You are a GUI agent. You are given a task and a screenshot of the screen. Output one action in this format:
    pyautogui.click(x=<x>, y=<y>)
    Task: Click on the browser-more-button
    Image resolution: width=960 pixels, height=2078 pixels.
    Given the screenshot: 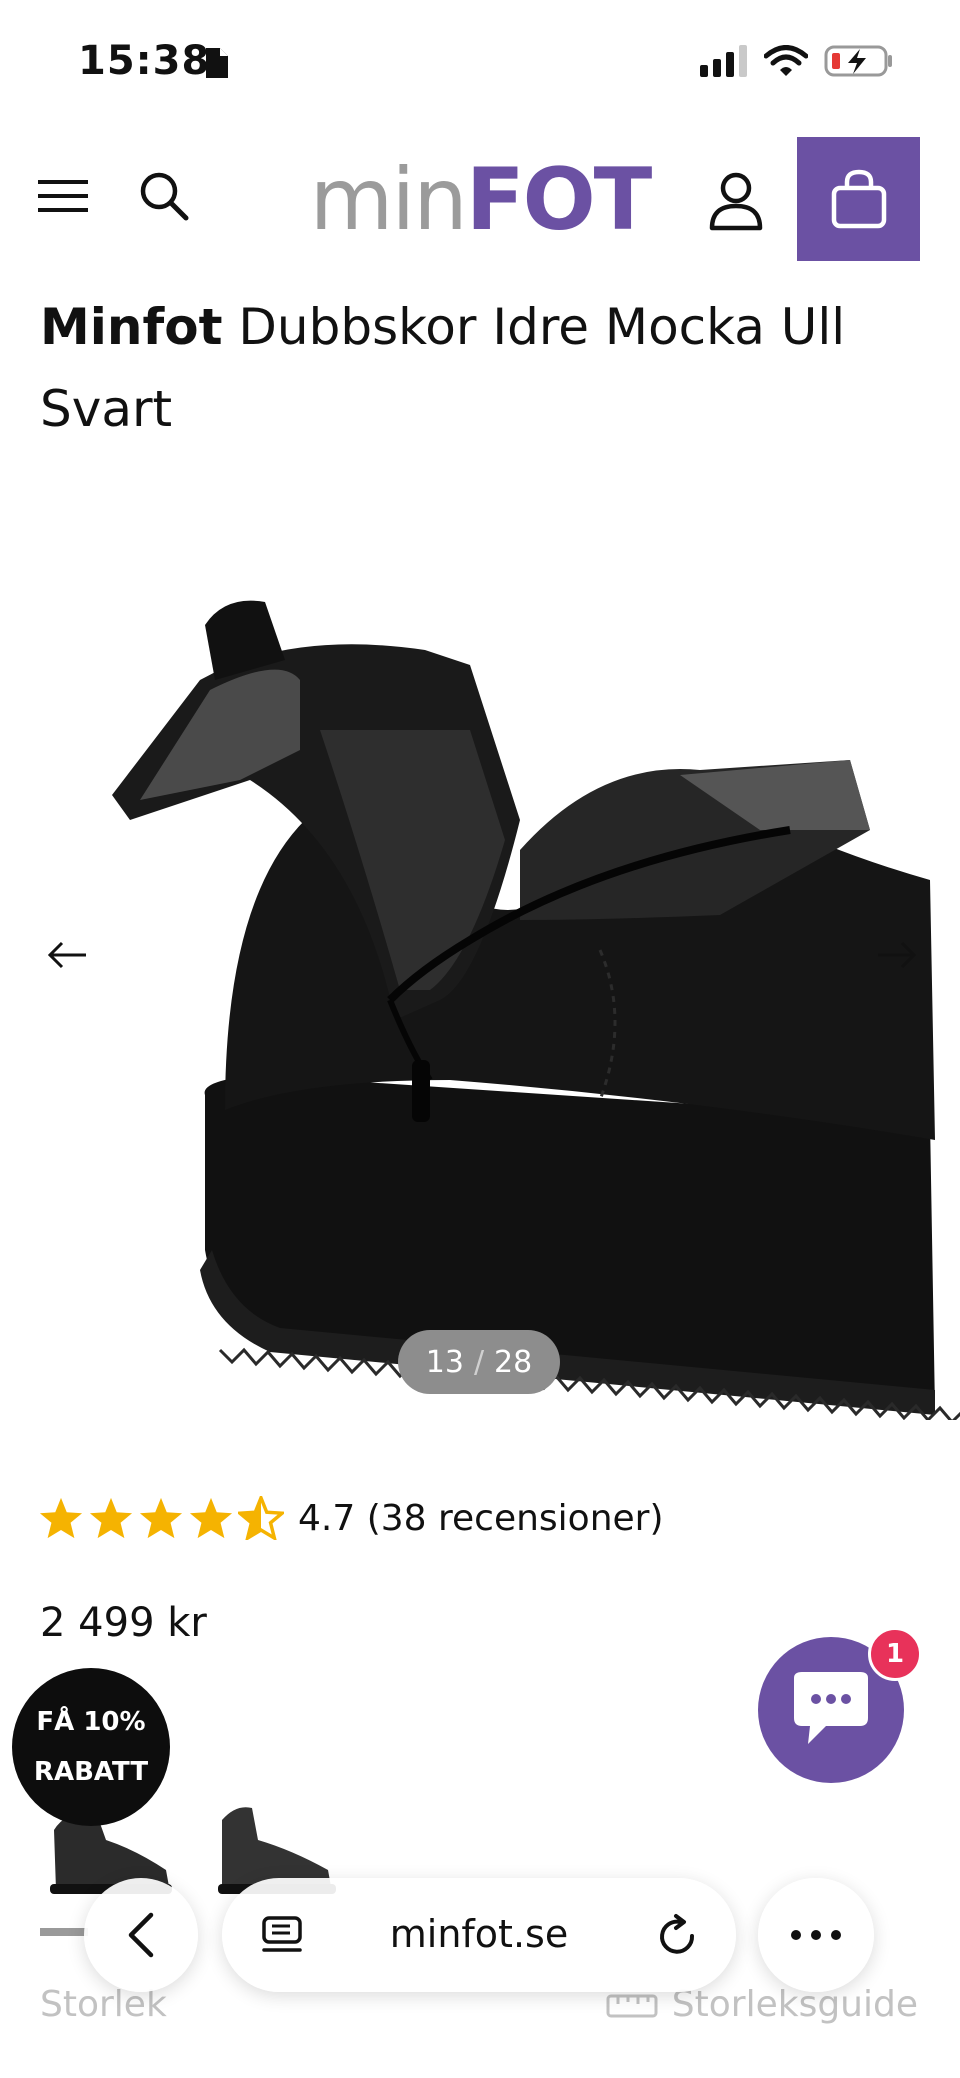 What is the action you would take?
    pyautogui.click(x=816, y=1935)
    